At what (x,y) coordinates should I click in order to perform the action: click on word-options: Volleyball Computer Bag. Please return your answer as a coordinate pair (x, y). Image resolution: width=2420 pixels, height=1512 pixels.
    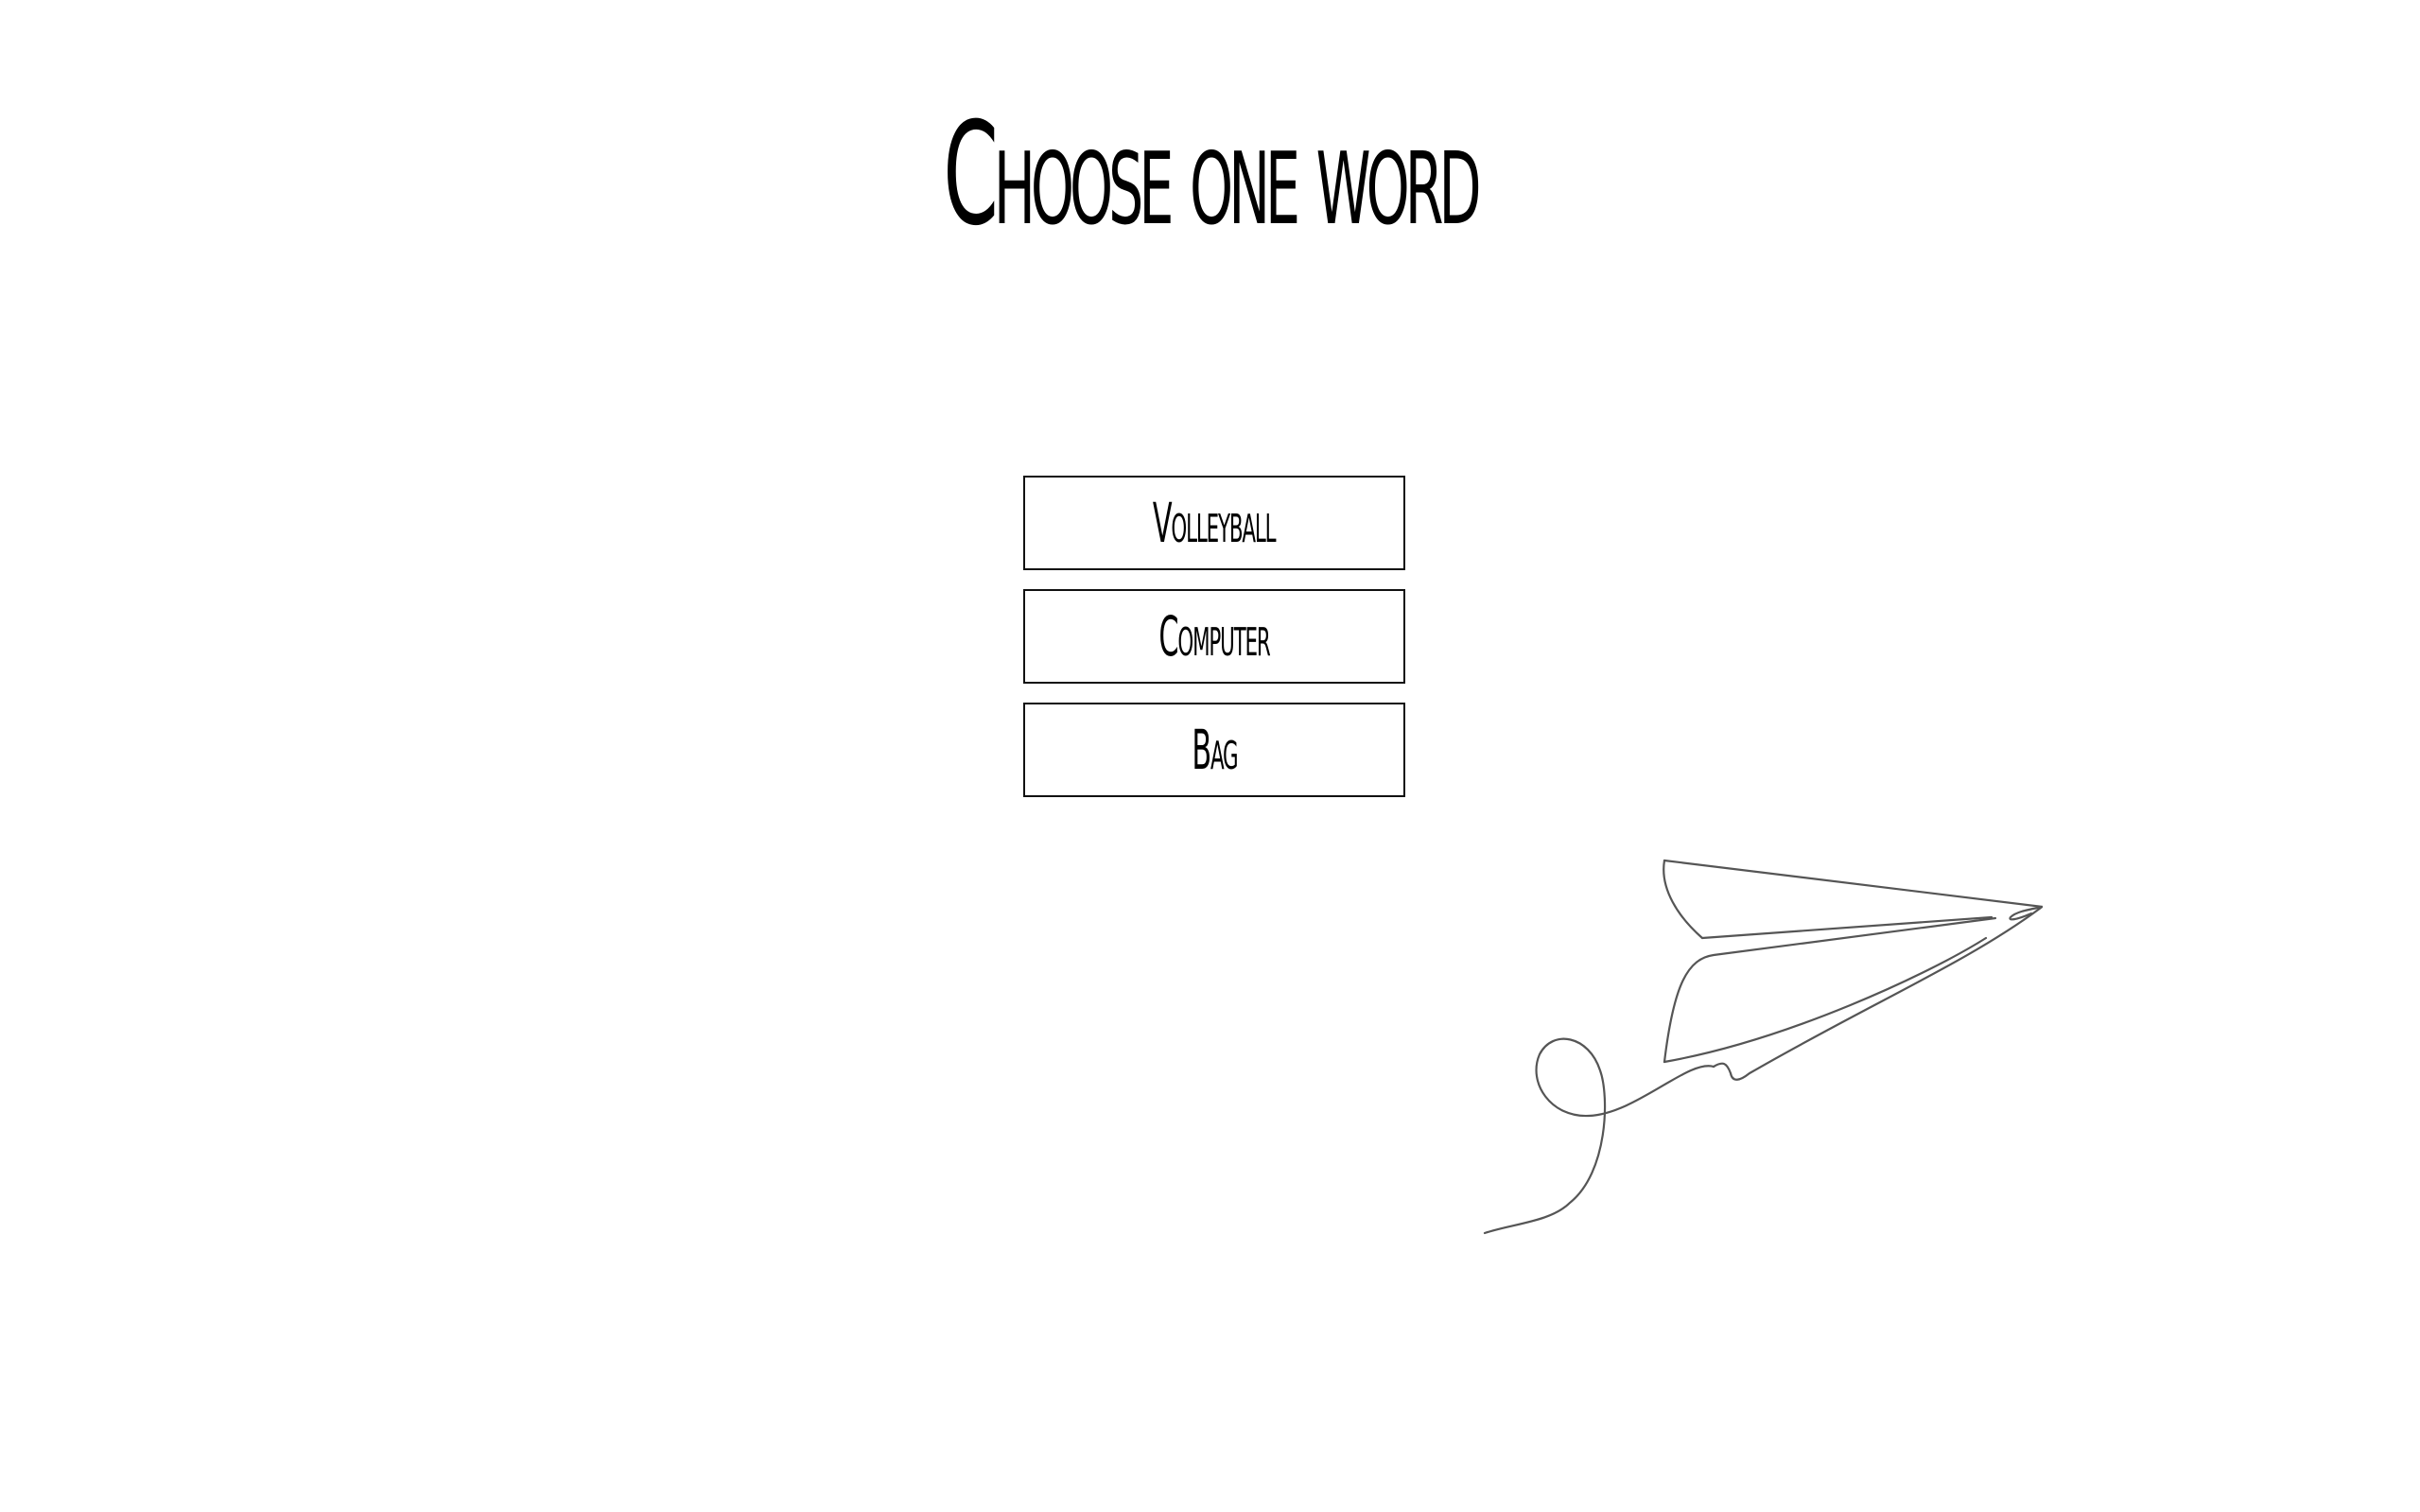
    Looking at the image, I should click on (1214, 646).